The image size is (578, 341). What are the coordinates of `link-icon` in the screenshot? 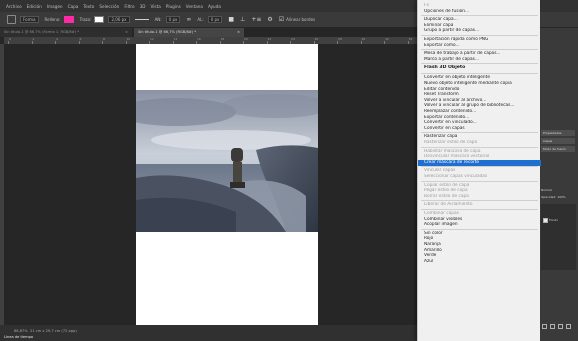 It's located at (544, 326).